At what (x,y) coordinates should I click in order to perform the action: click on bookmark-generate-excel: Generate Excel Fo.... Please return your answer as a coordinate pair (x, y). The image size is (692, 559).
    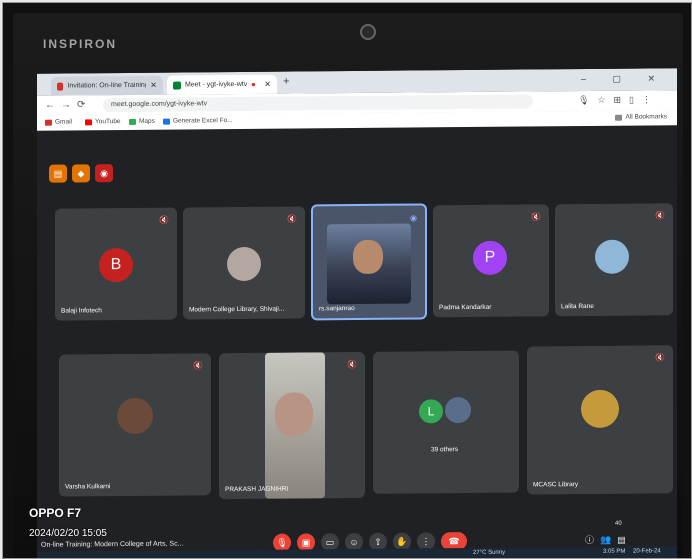
    Looking at the image, I should click on (198, 121).